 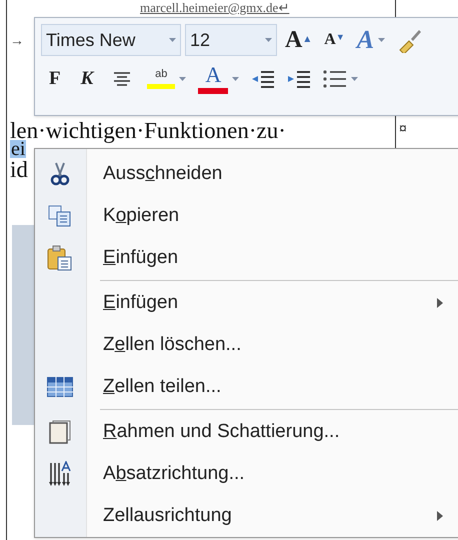 What do you see at coordinates (18, 149) in the screenshot?
I see `selected-text: ei` at bounding box center [18, 149].